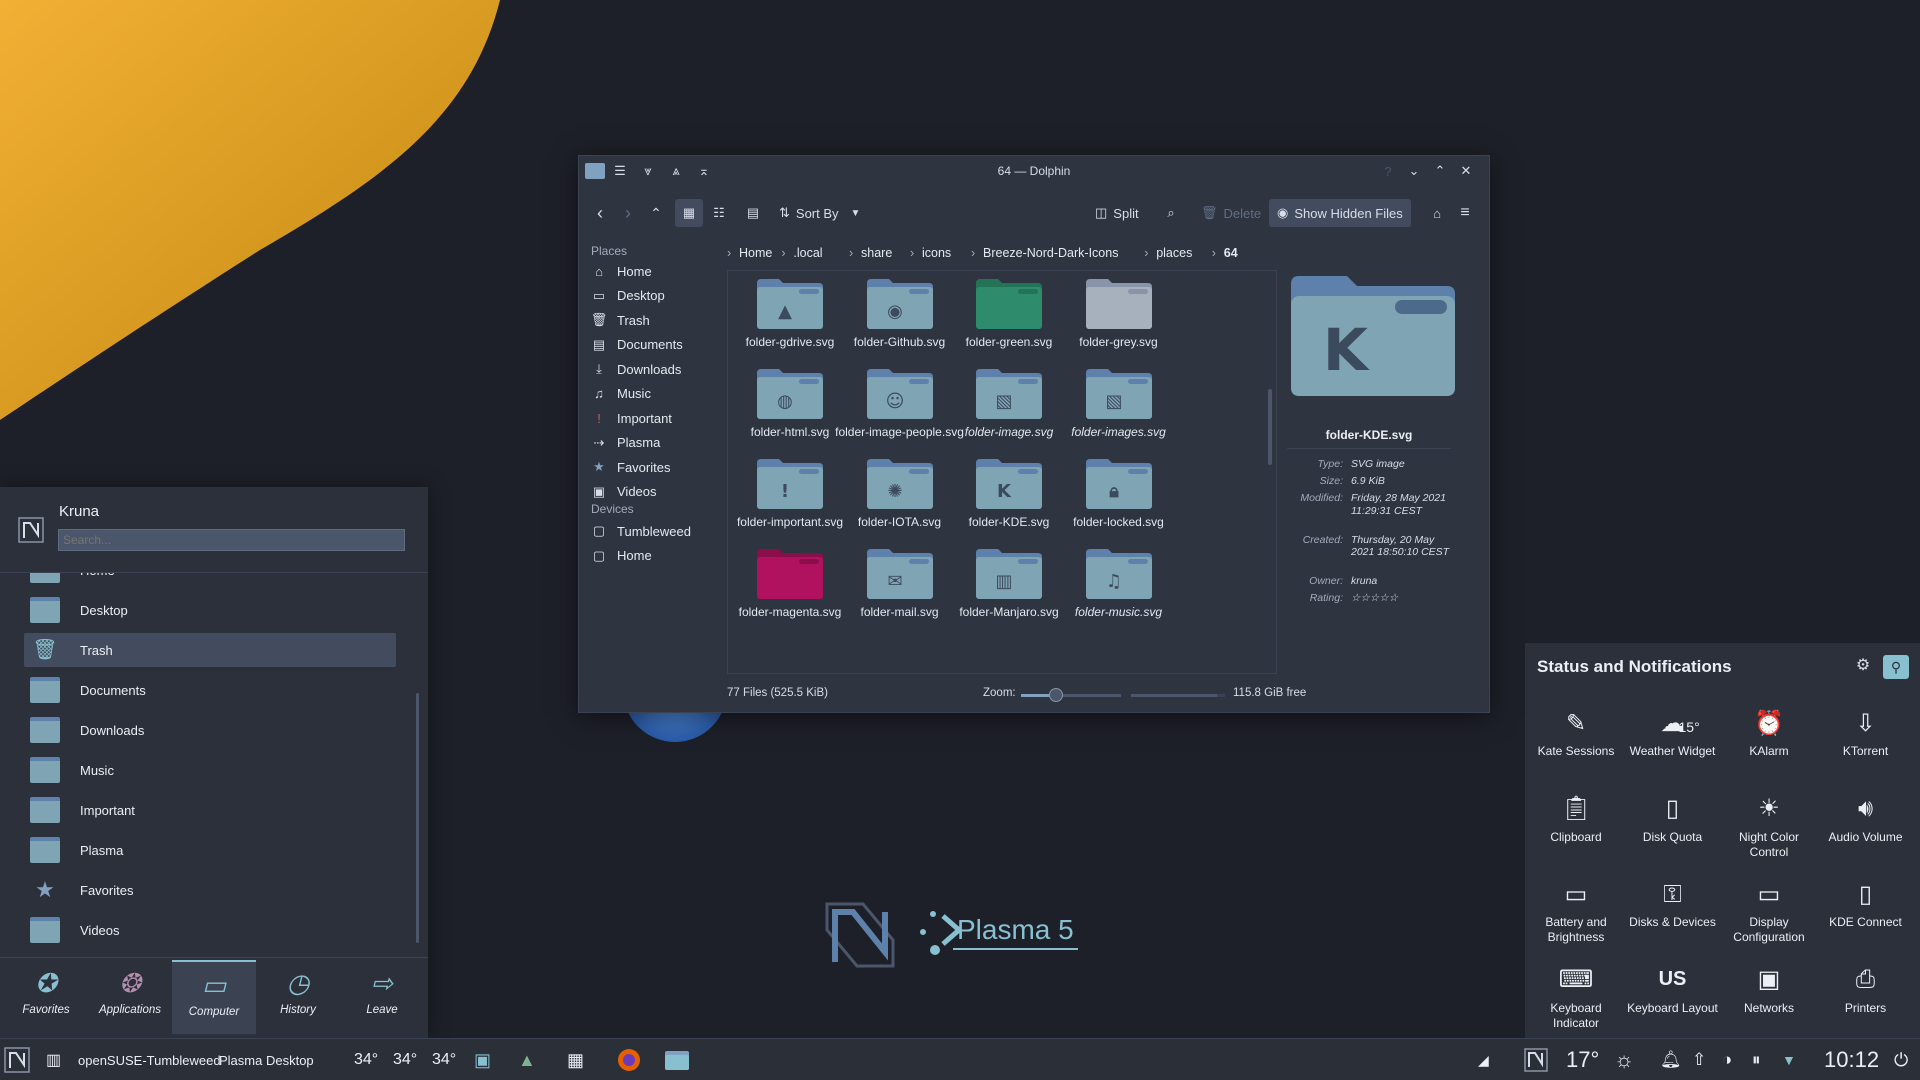  I want to click on info-value: ☆☆☆☆☆, so click(1403, 598).